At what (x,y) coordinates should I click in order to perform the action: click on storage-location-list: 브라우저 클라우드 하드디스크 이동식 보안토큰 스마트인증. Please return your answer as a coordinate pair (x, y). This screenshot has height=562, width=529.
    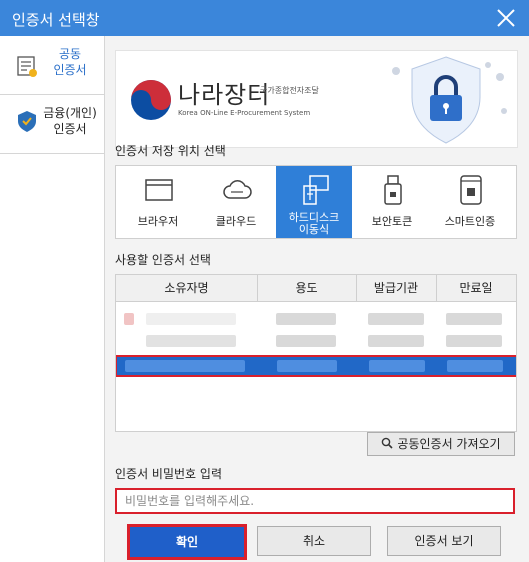
    Looking at the image, I should click on (316, 202).